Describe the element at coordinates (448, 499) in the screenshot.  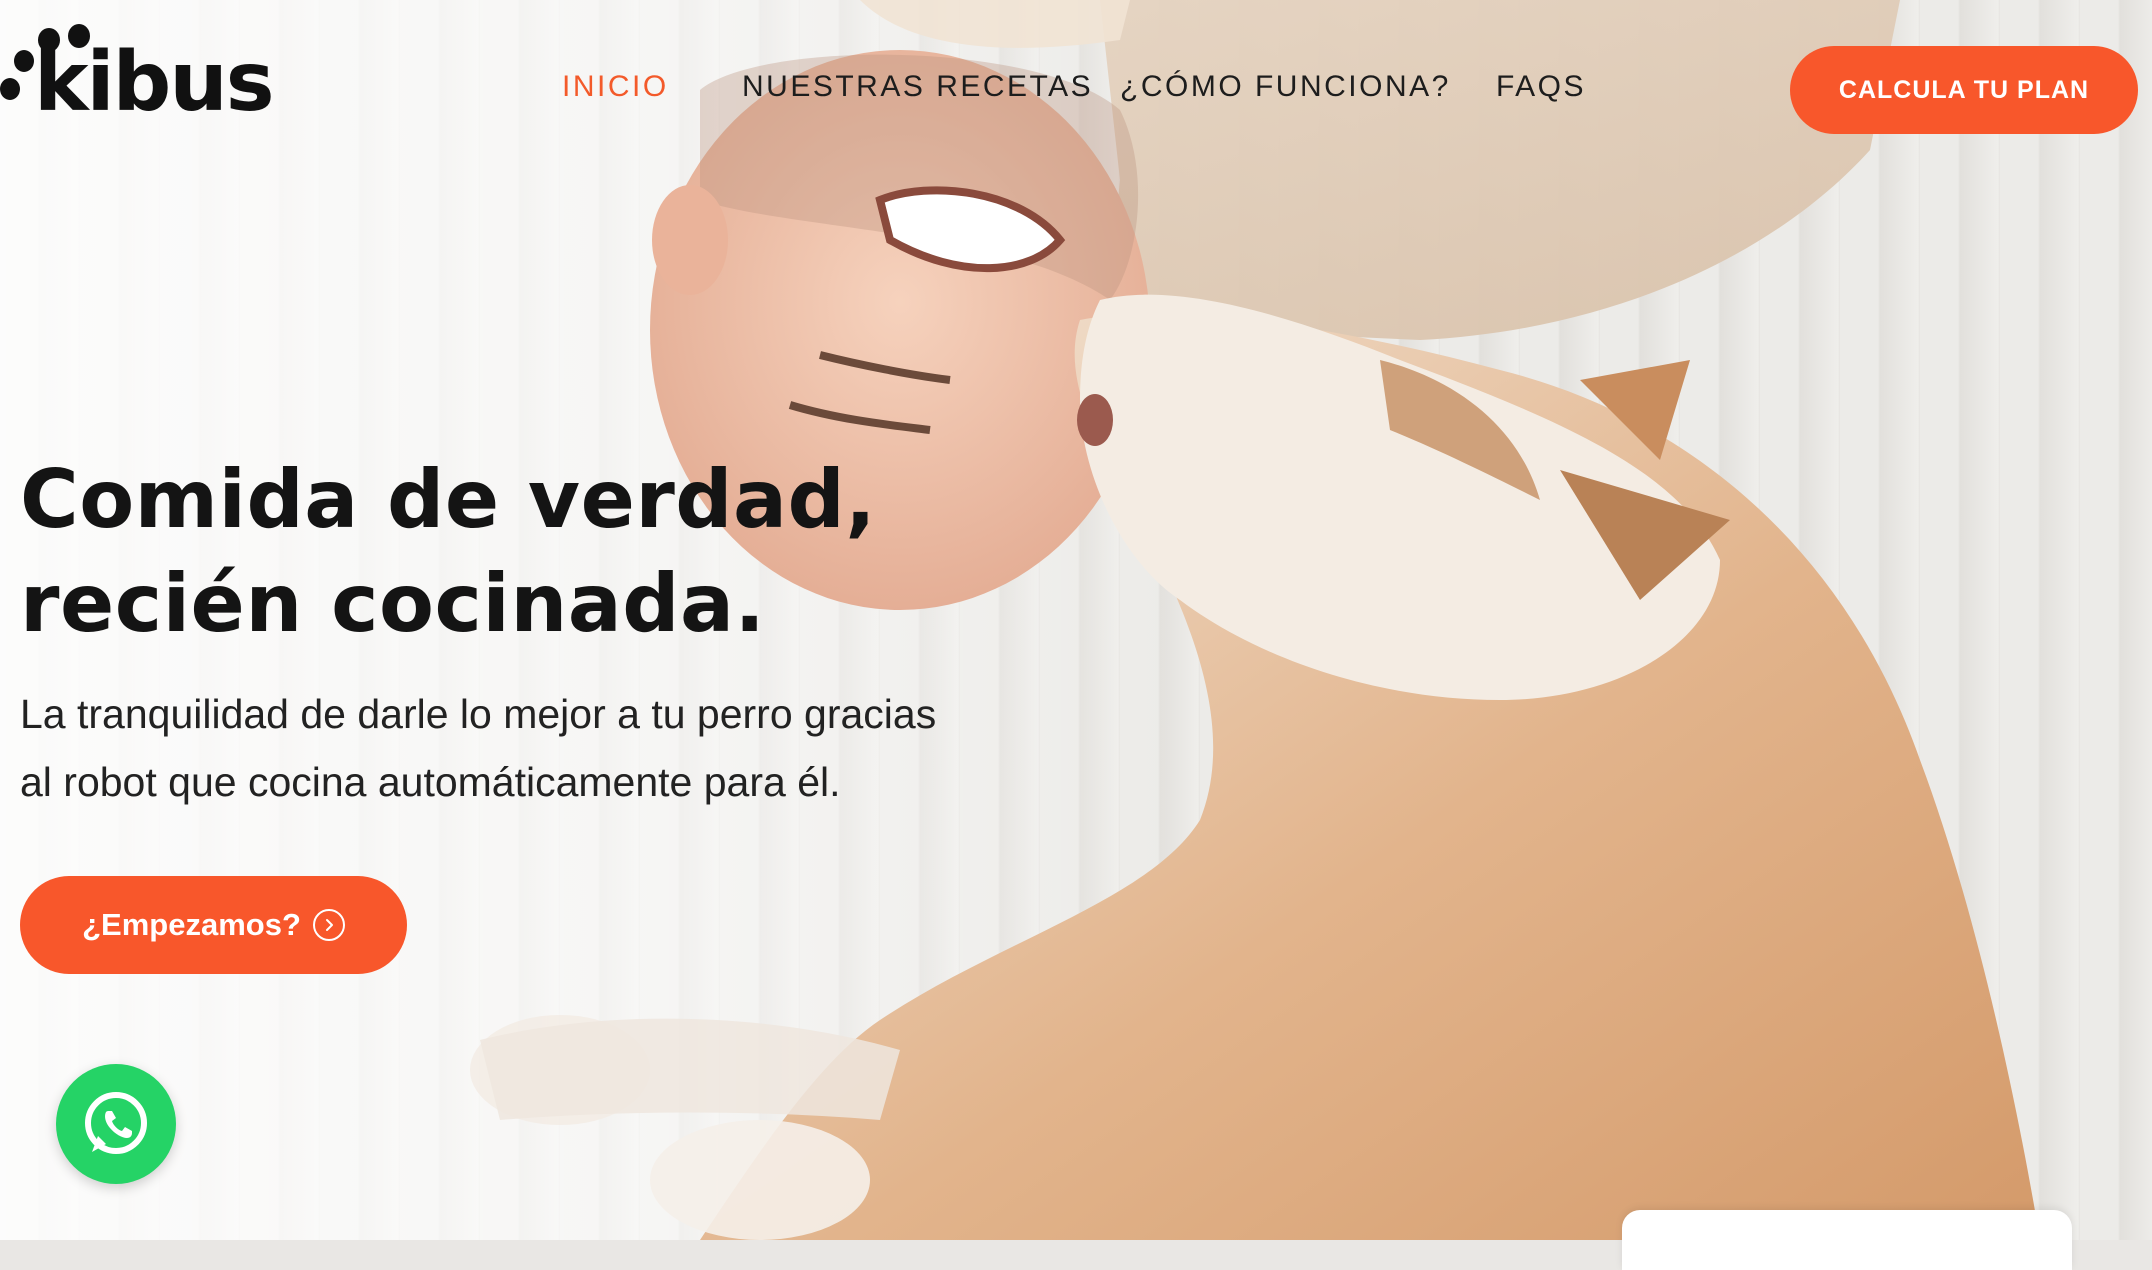
I see `hero-title-line: Comida de verdad,` at that location.